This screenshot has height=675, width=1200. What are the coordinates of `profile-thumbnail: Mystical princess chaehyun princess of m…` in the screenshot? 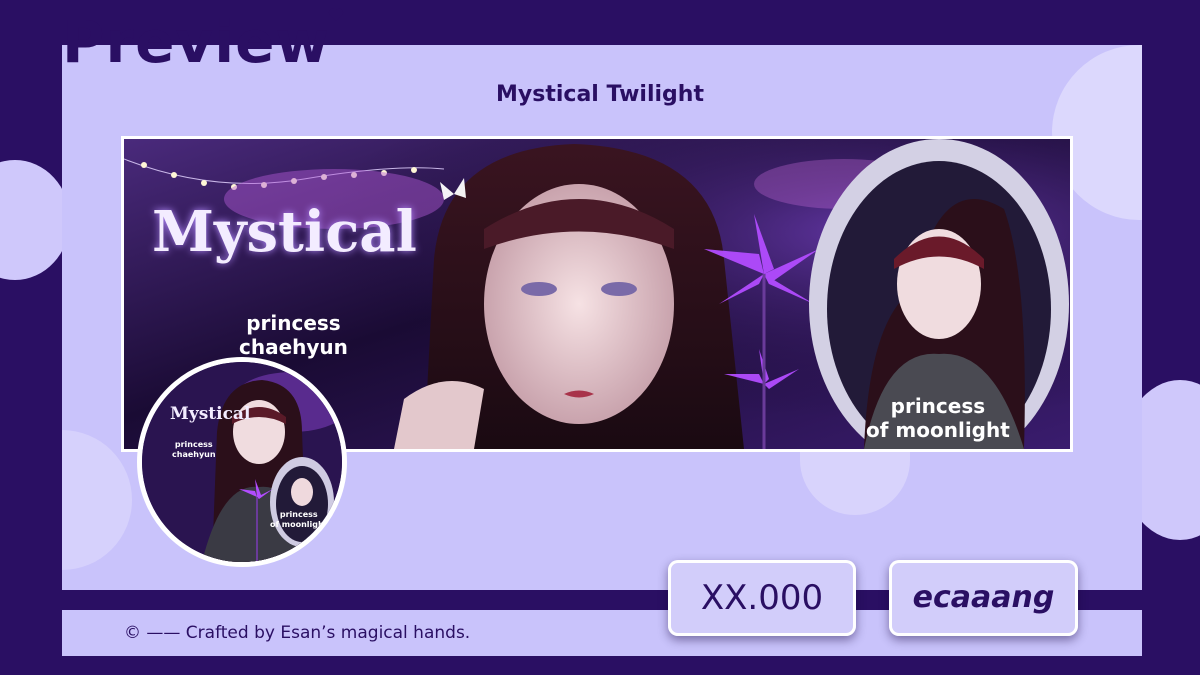 It's located at (242, 462).